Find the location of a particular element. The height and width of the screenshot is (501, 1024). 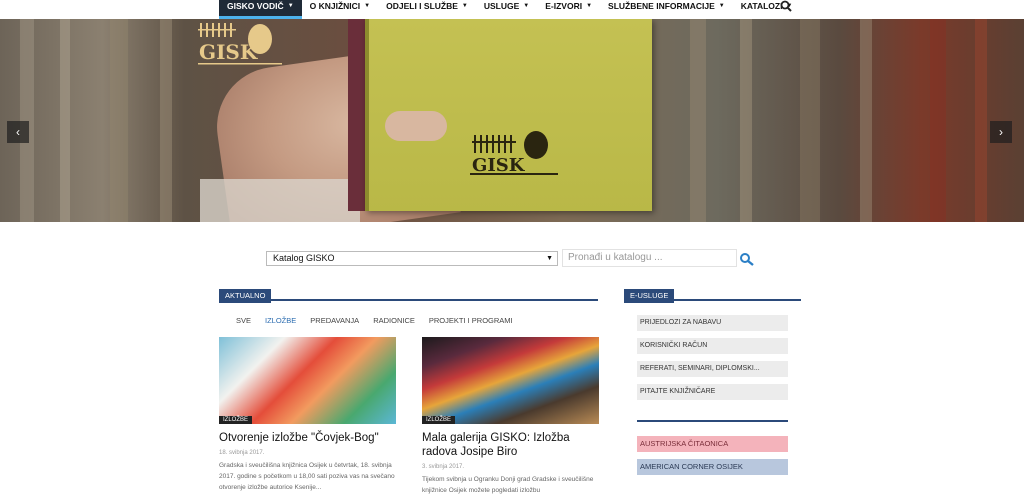

nav-item-label: ODJELI I SLUŽBE is located at coordinates (422, 6).